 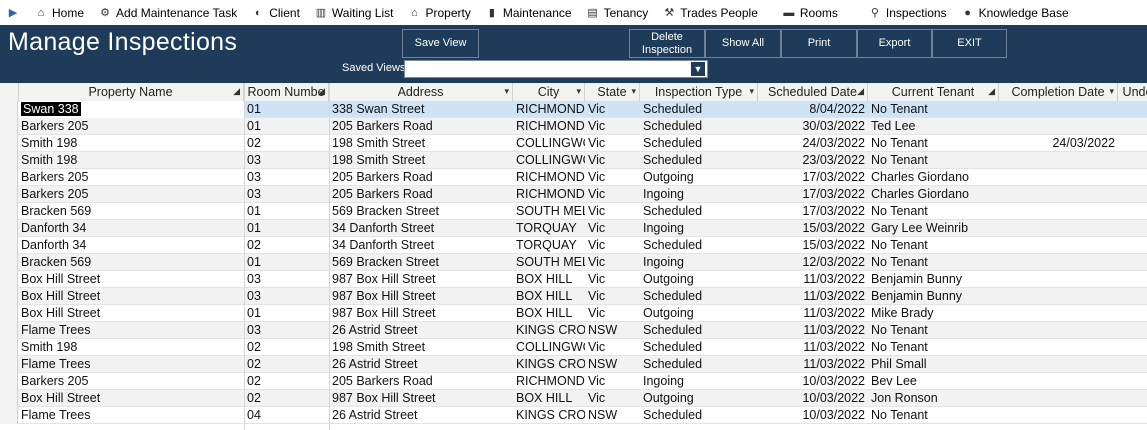 What do you see at coordinates (907, 12) in the screenshot?
I see `menu-inspections: ⚲ Inspections` at bounding box center [907, 12].